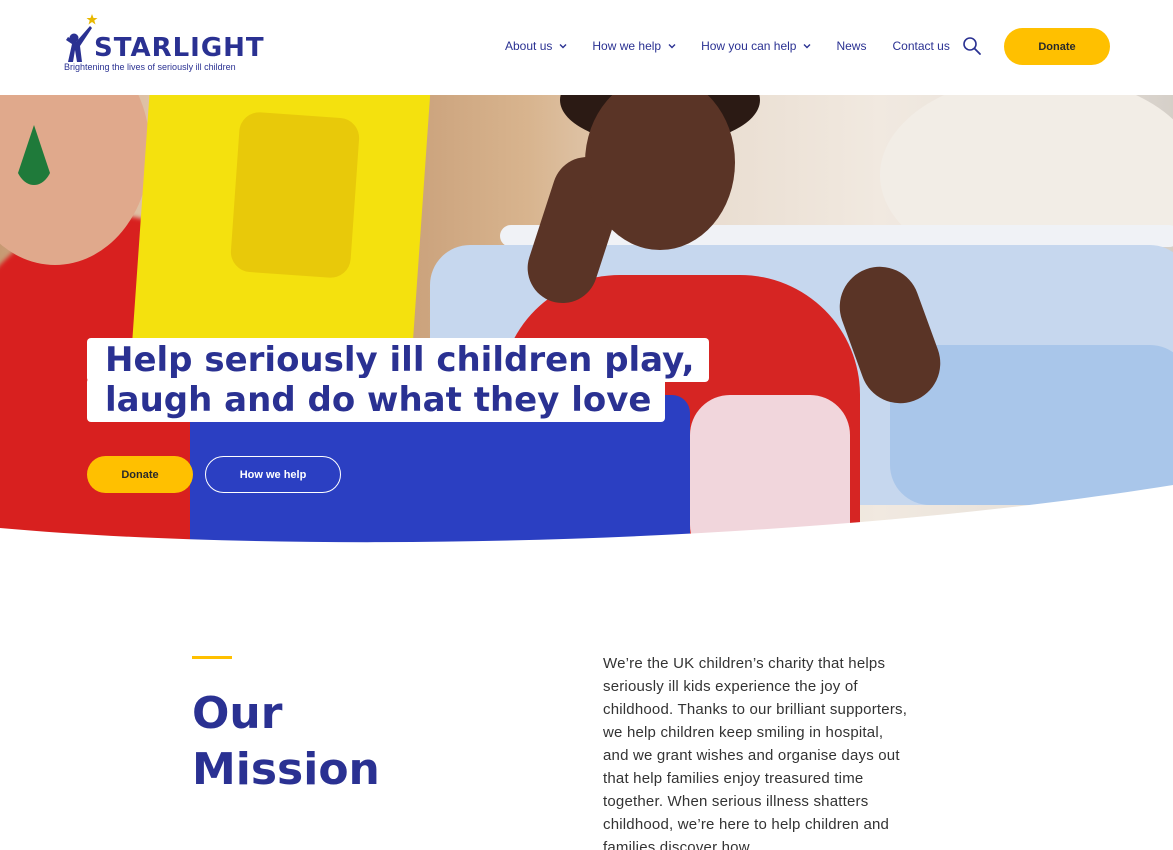 The image size is (1173, 850). What do you see at coordinates (140, 474) in the screenshot?
I see `hero-donate-button: Donate` at bounding box center [140, 474].